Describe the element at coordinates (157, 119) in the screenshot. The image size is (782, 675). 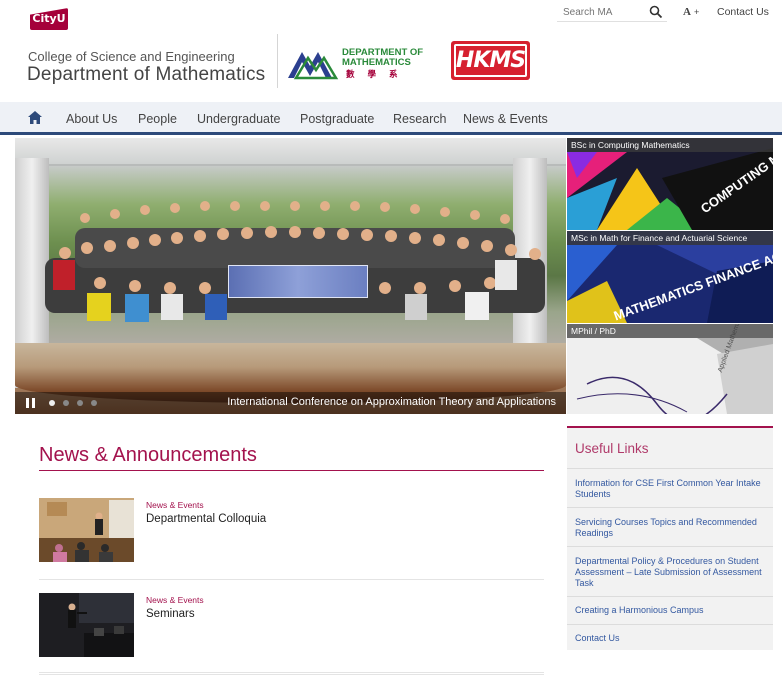
I see `nav-people: People` at that location.